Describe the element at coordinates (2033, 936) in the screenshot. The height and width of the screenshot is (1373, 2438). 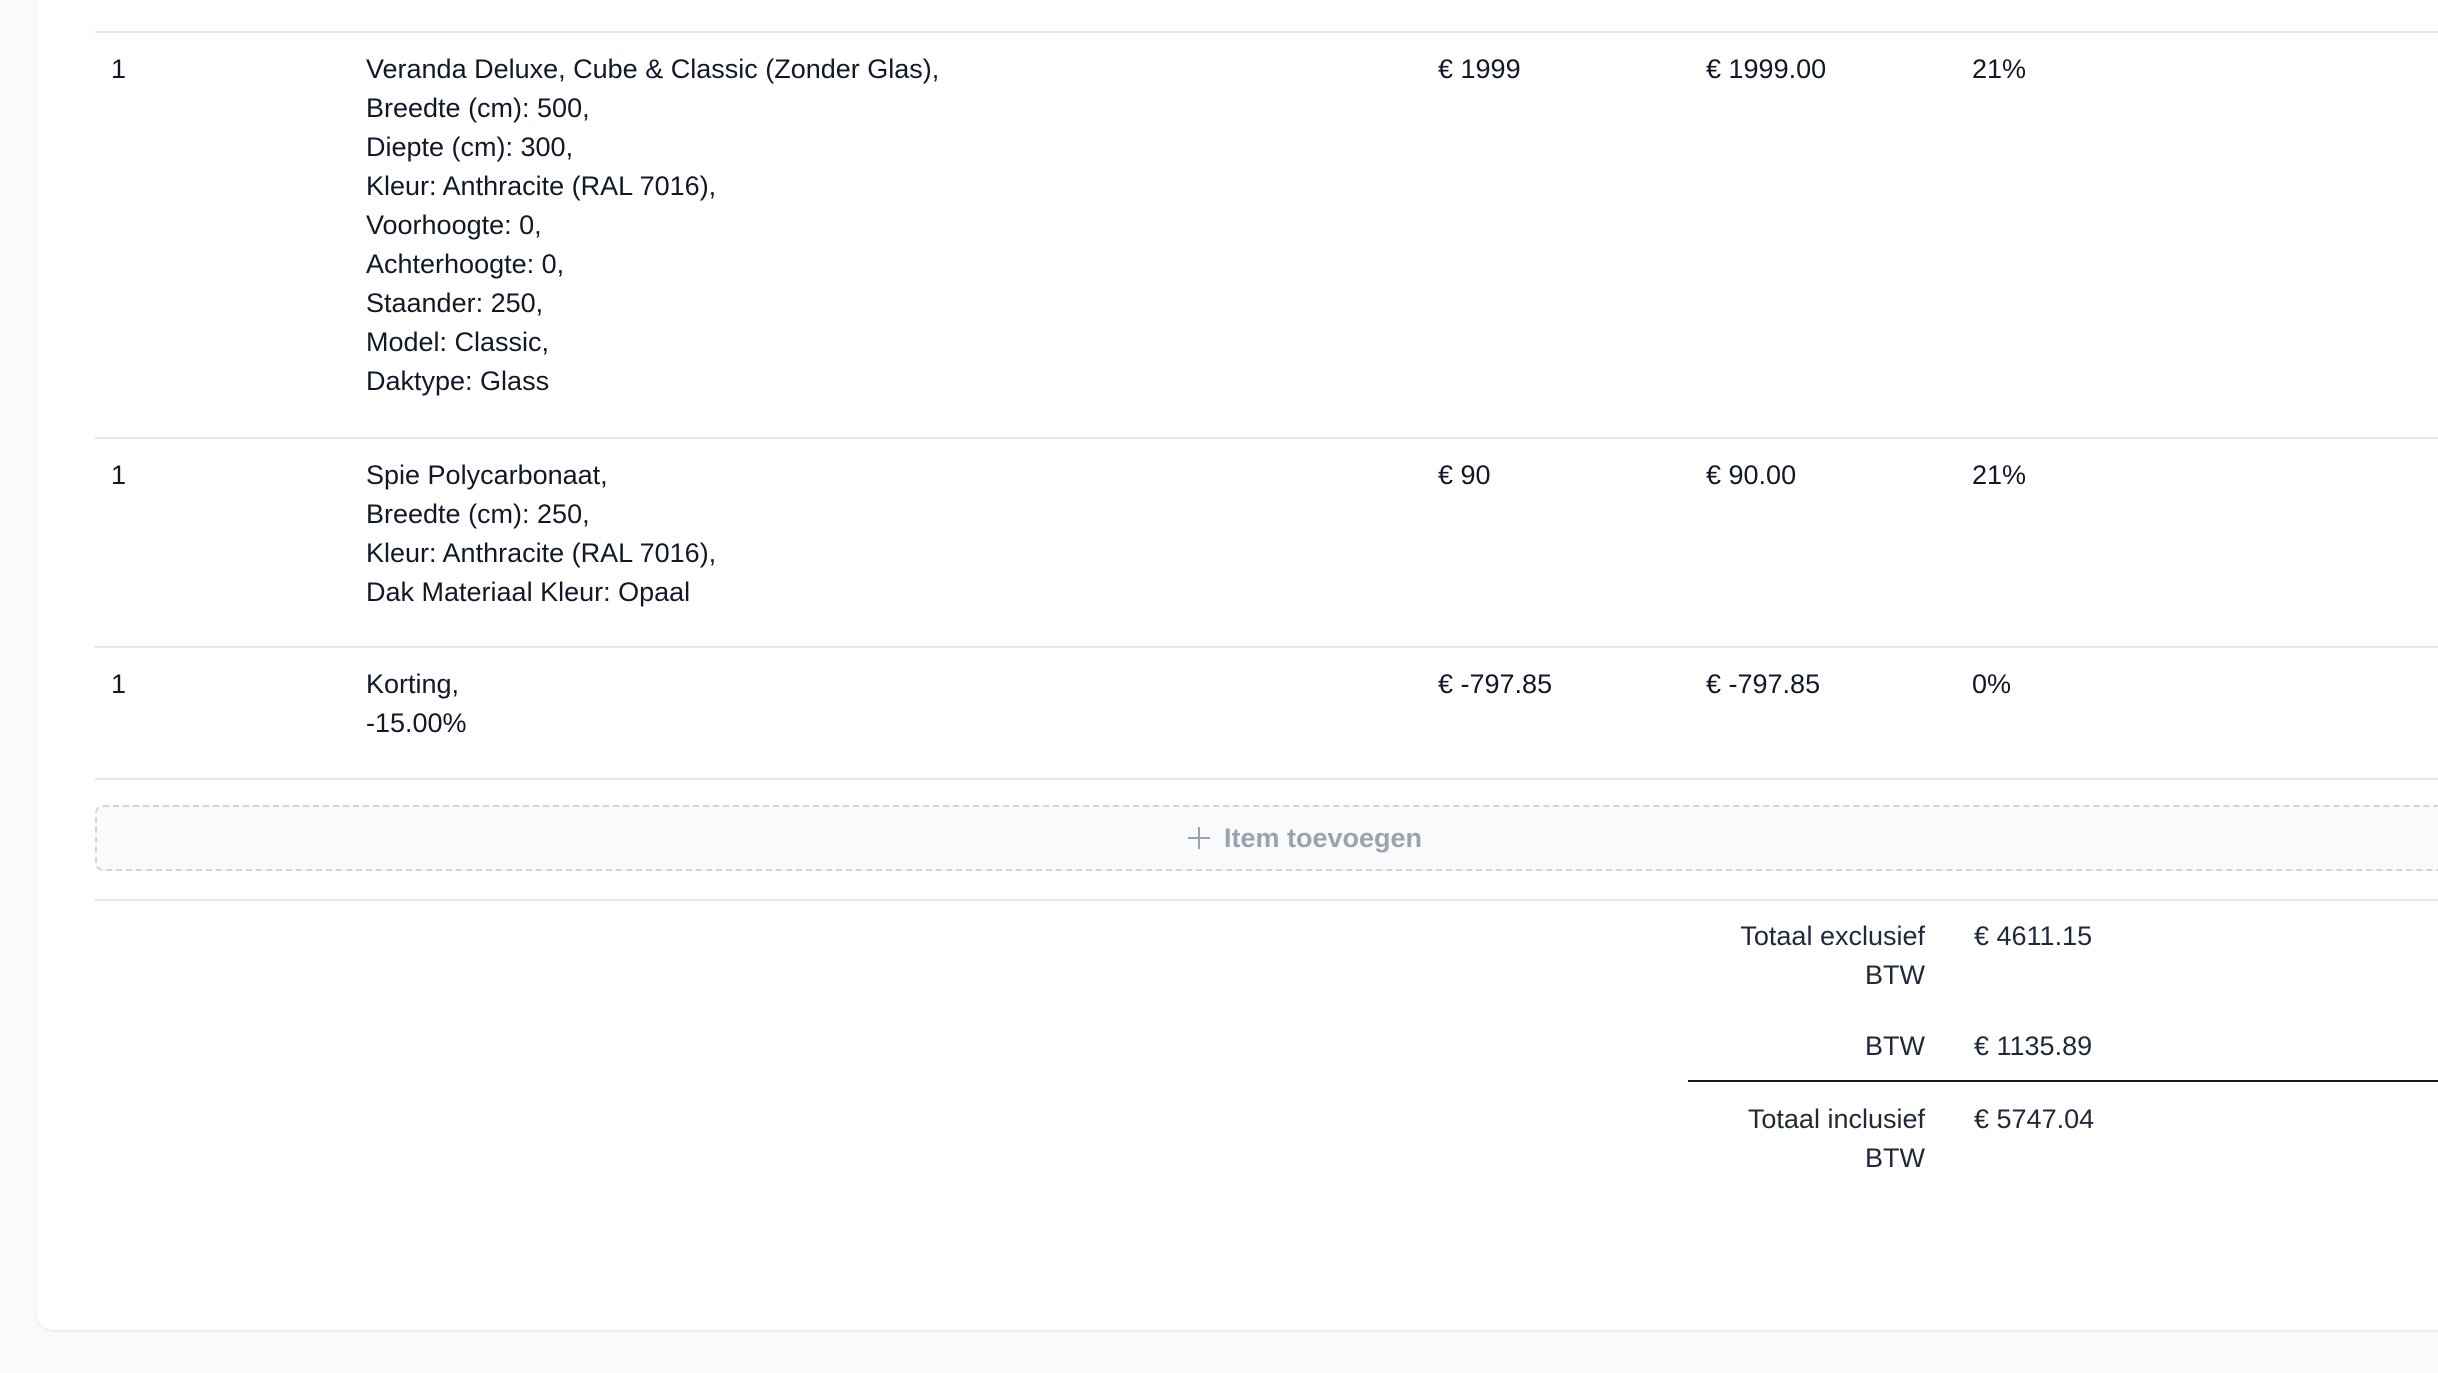
I see `total-excl-vat-value: € 4611.15` at that location.